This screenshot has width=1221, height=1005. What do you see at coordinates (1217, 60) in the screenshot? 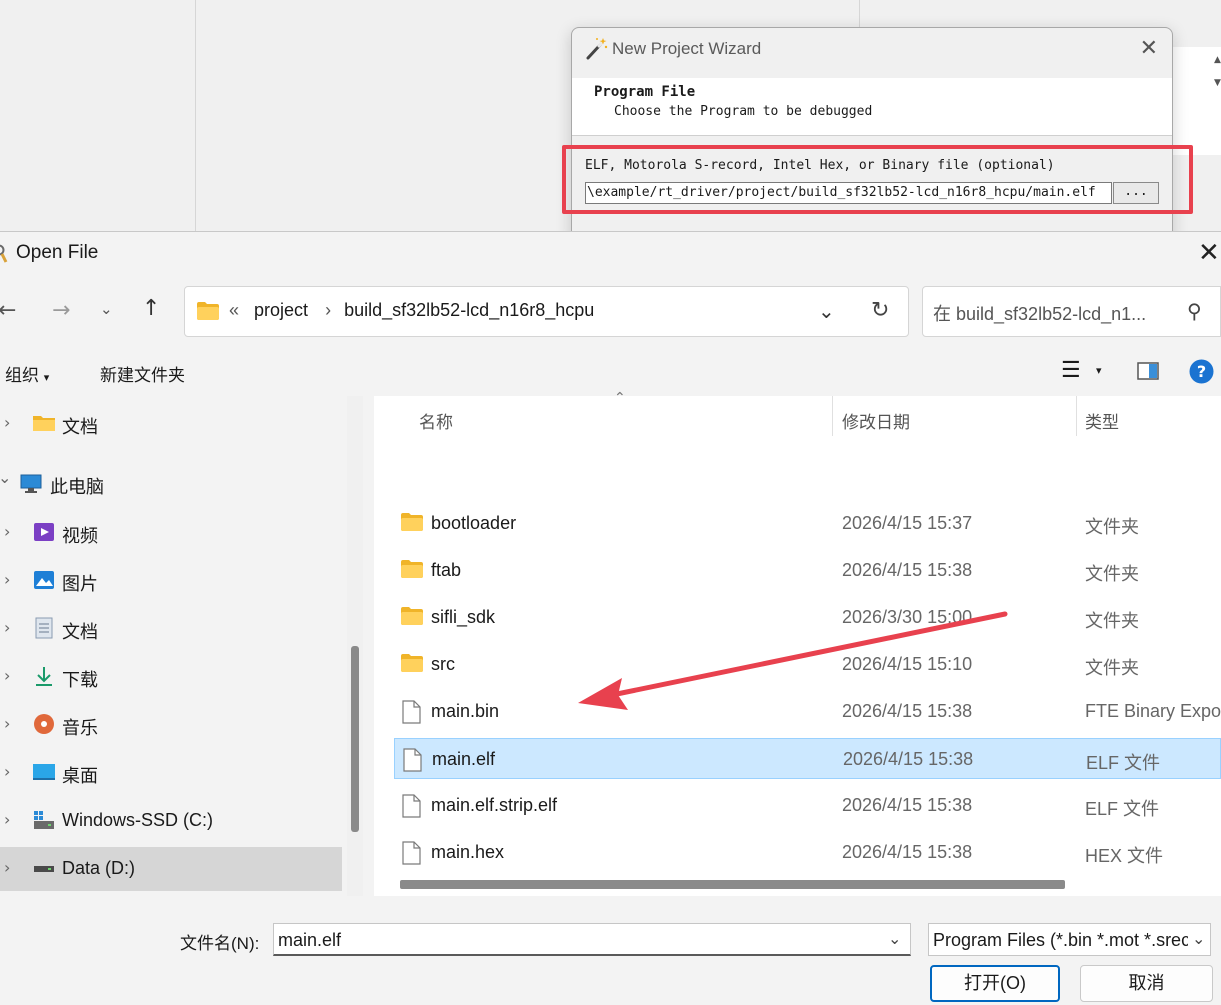
I see `scroll-up-icon: ▲` at bounding box center [1217, 60].